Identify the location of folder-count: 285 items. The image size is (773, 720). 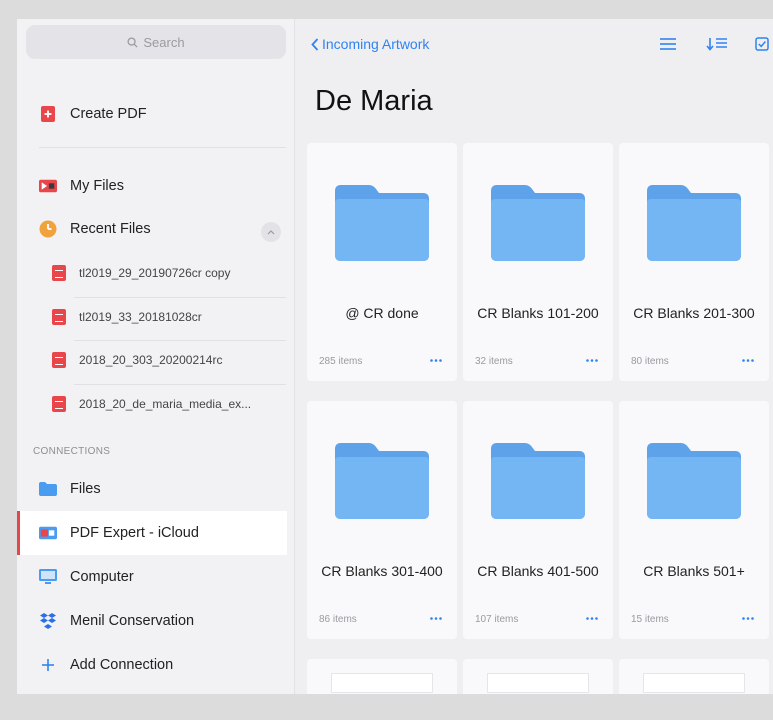
(341, 361).